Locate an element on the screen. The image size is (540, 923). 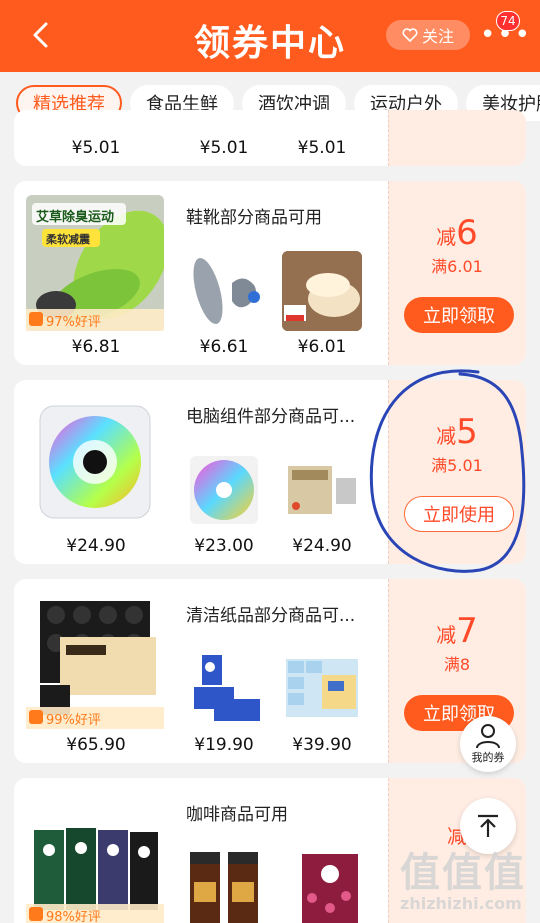
tissue-pack-image is located at coordinates (322, 688).